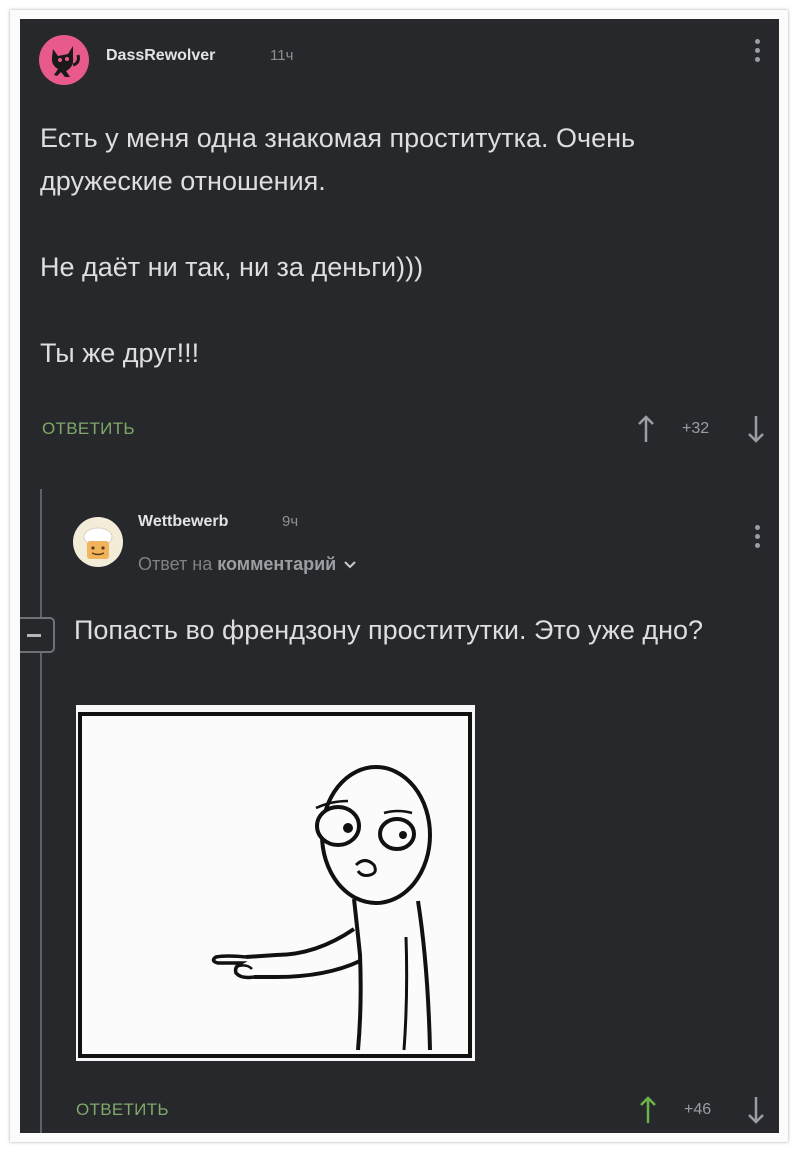 This screenshot has width=800, height=1154. What do you see at coordinates (34, 635) in the screenshot?
I see `minus-icon` at bounding box center [34, 635].